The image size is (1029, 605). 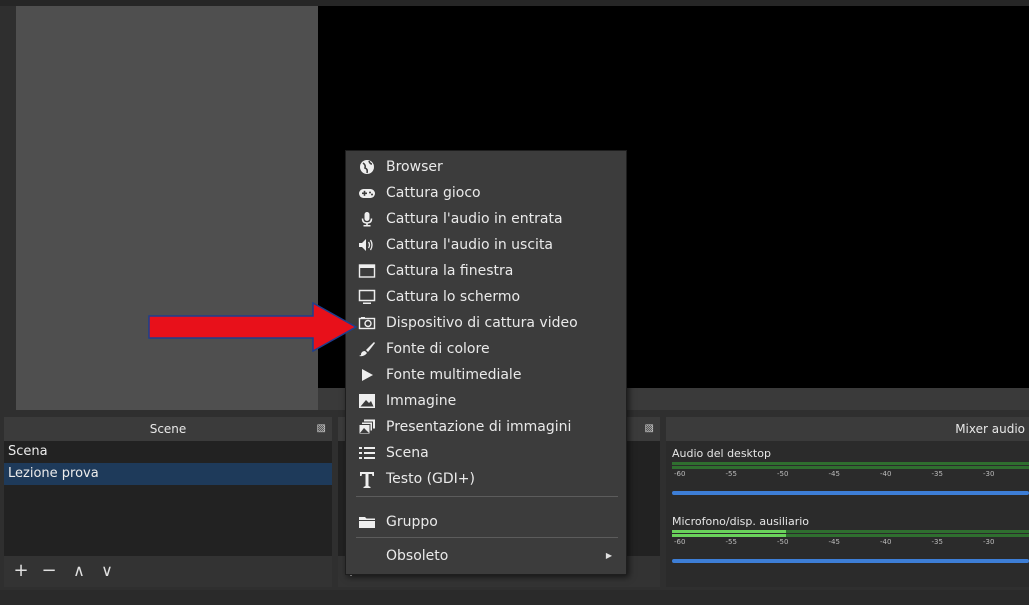 What do you see at coordinates (367, 375) in the screenshot?
I see `play-icon` at bounding box center [367, 375].